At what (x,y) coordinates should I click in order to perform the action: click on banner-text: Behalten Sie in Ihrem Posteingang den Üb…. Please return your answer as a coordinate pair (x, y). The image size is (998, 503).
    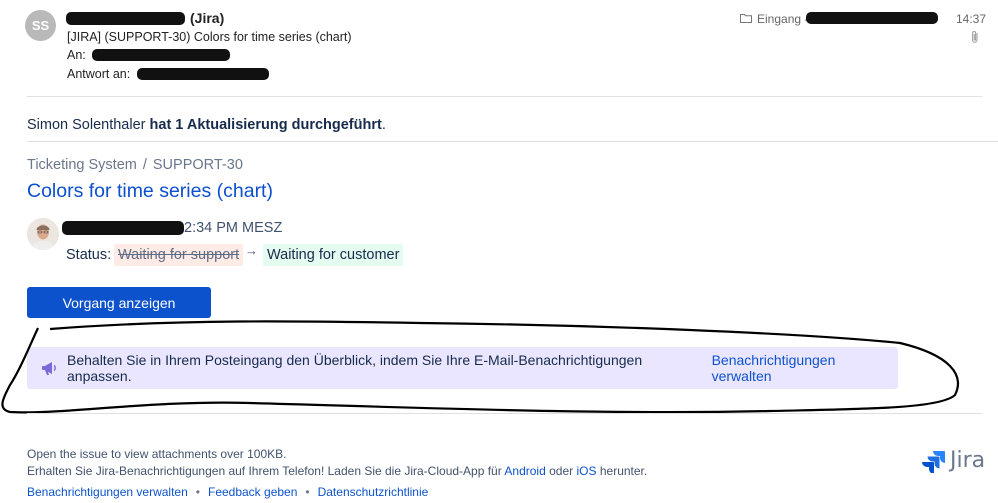
    Looking at the image, I should click on (355, 368).